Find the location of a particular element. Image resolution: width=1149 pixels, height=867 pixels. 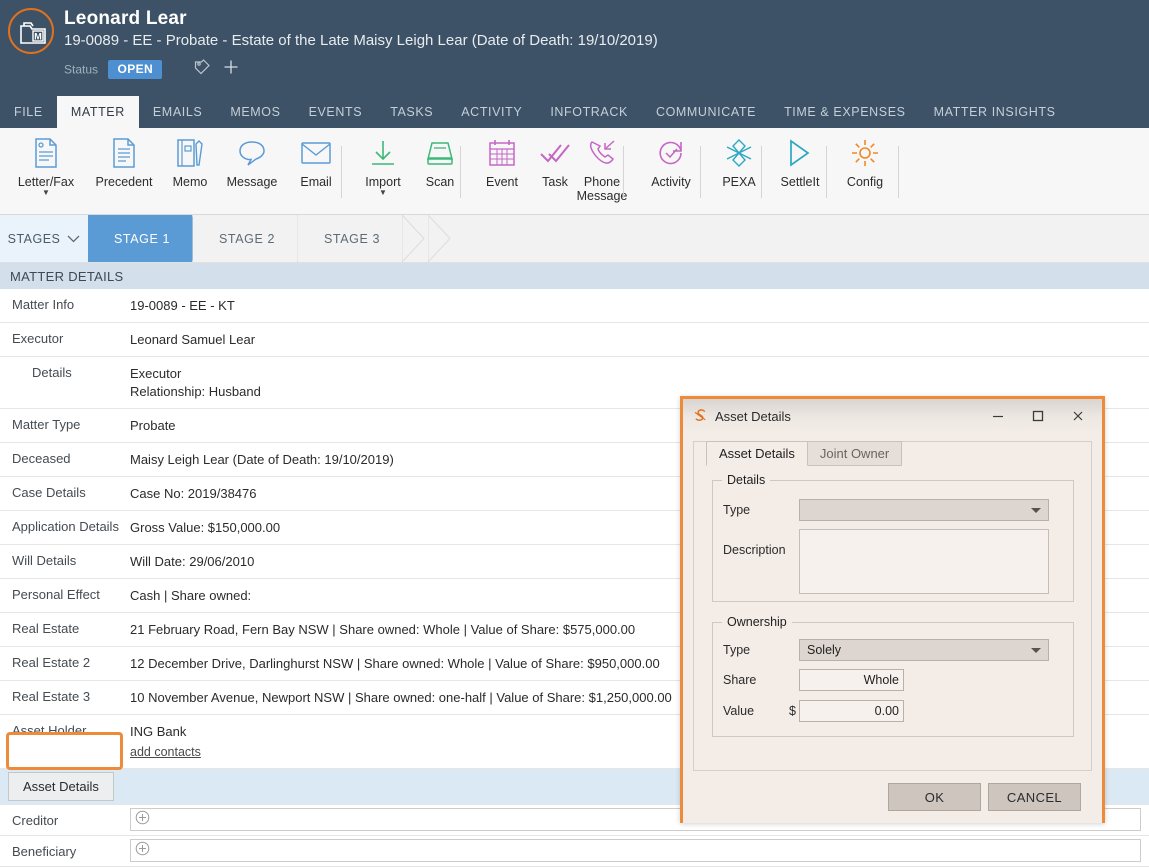

add-contacts-link: add contacts is located at coordinates (165, 752).